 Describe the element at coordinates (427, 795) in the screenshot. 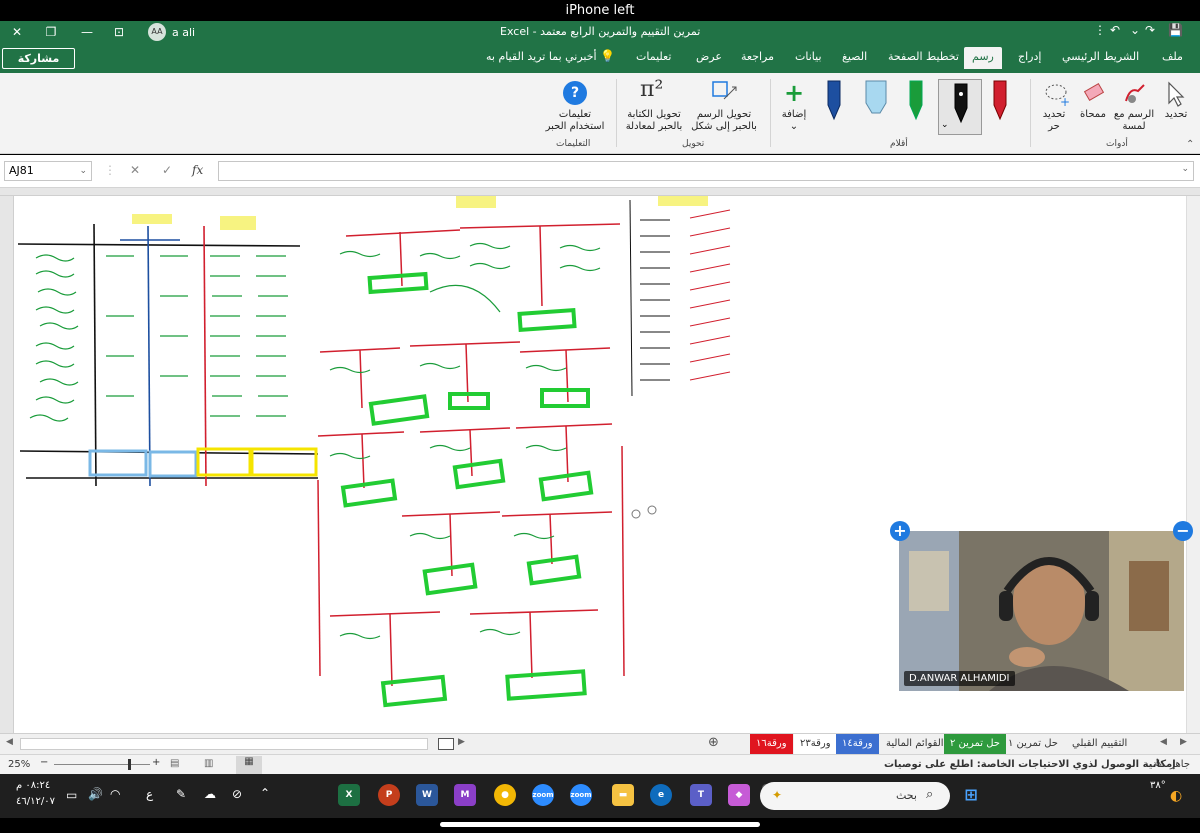

I see `word-app-icon: W` at that location.